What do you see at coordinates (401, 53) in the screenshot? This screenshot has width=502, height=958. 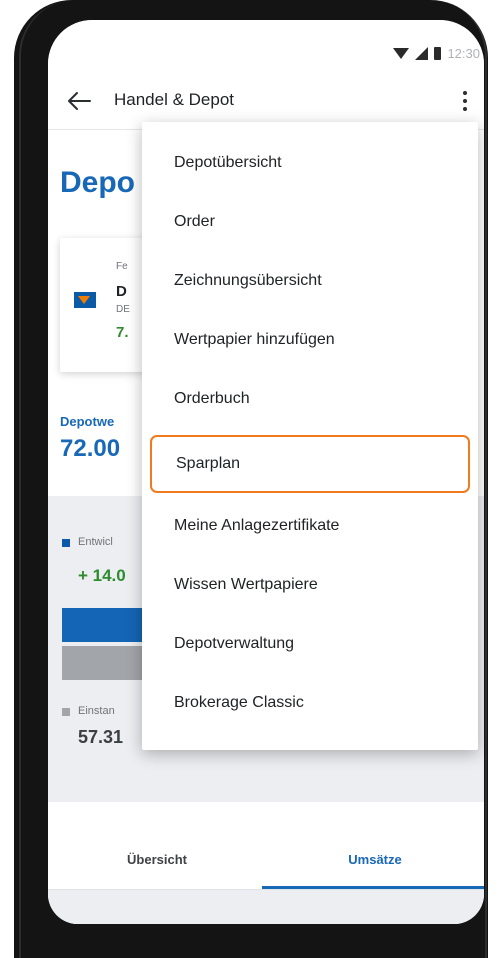 I see `wifi-icon` at bounding box center [401, 53].